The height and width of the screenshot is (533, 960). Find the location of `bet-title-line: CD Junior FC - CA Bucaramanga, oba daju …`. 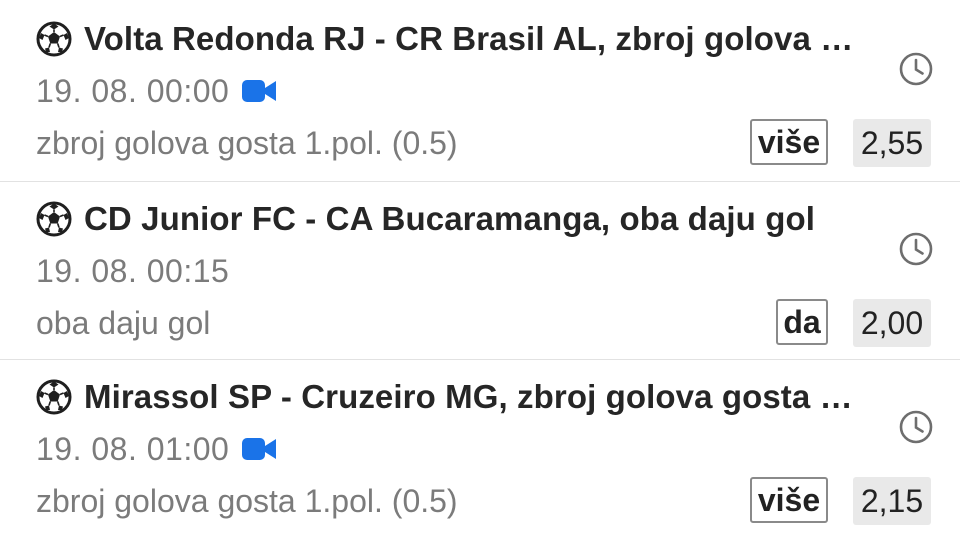

bet-title-line: CD Junior FC - CA Bucaramanga, oba daju … is located at coordinates (425, 219).